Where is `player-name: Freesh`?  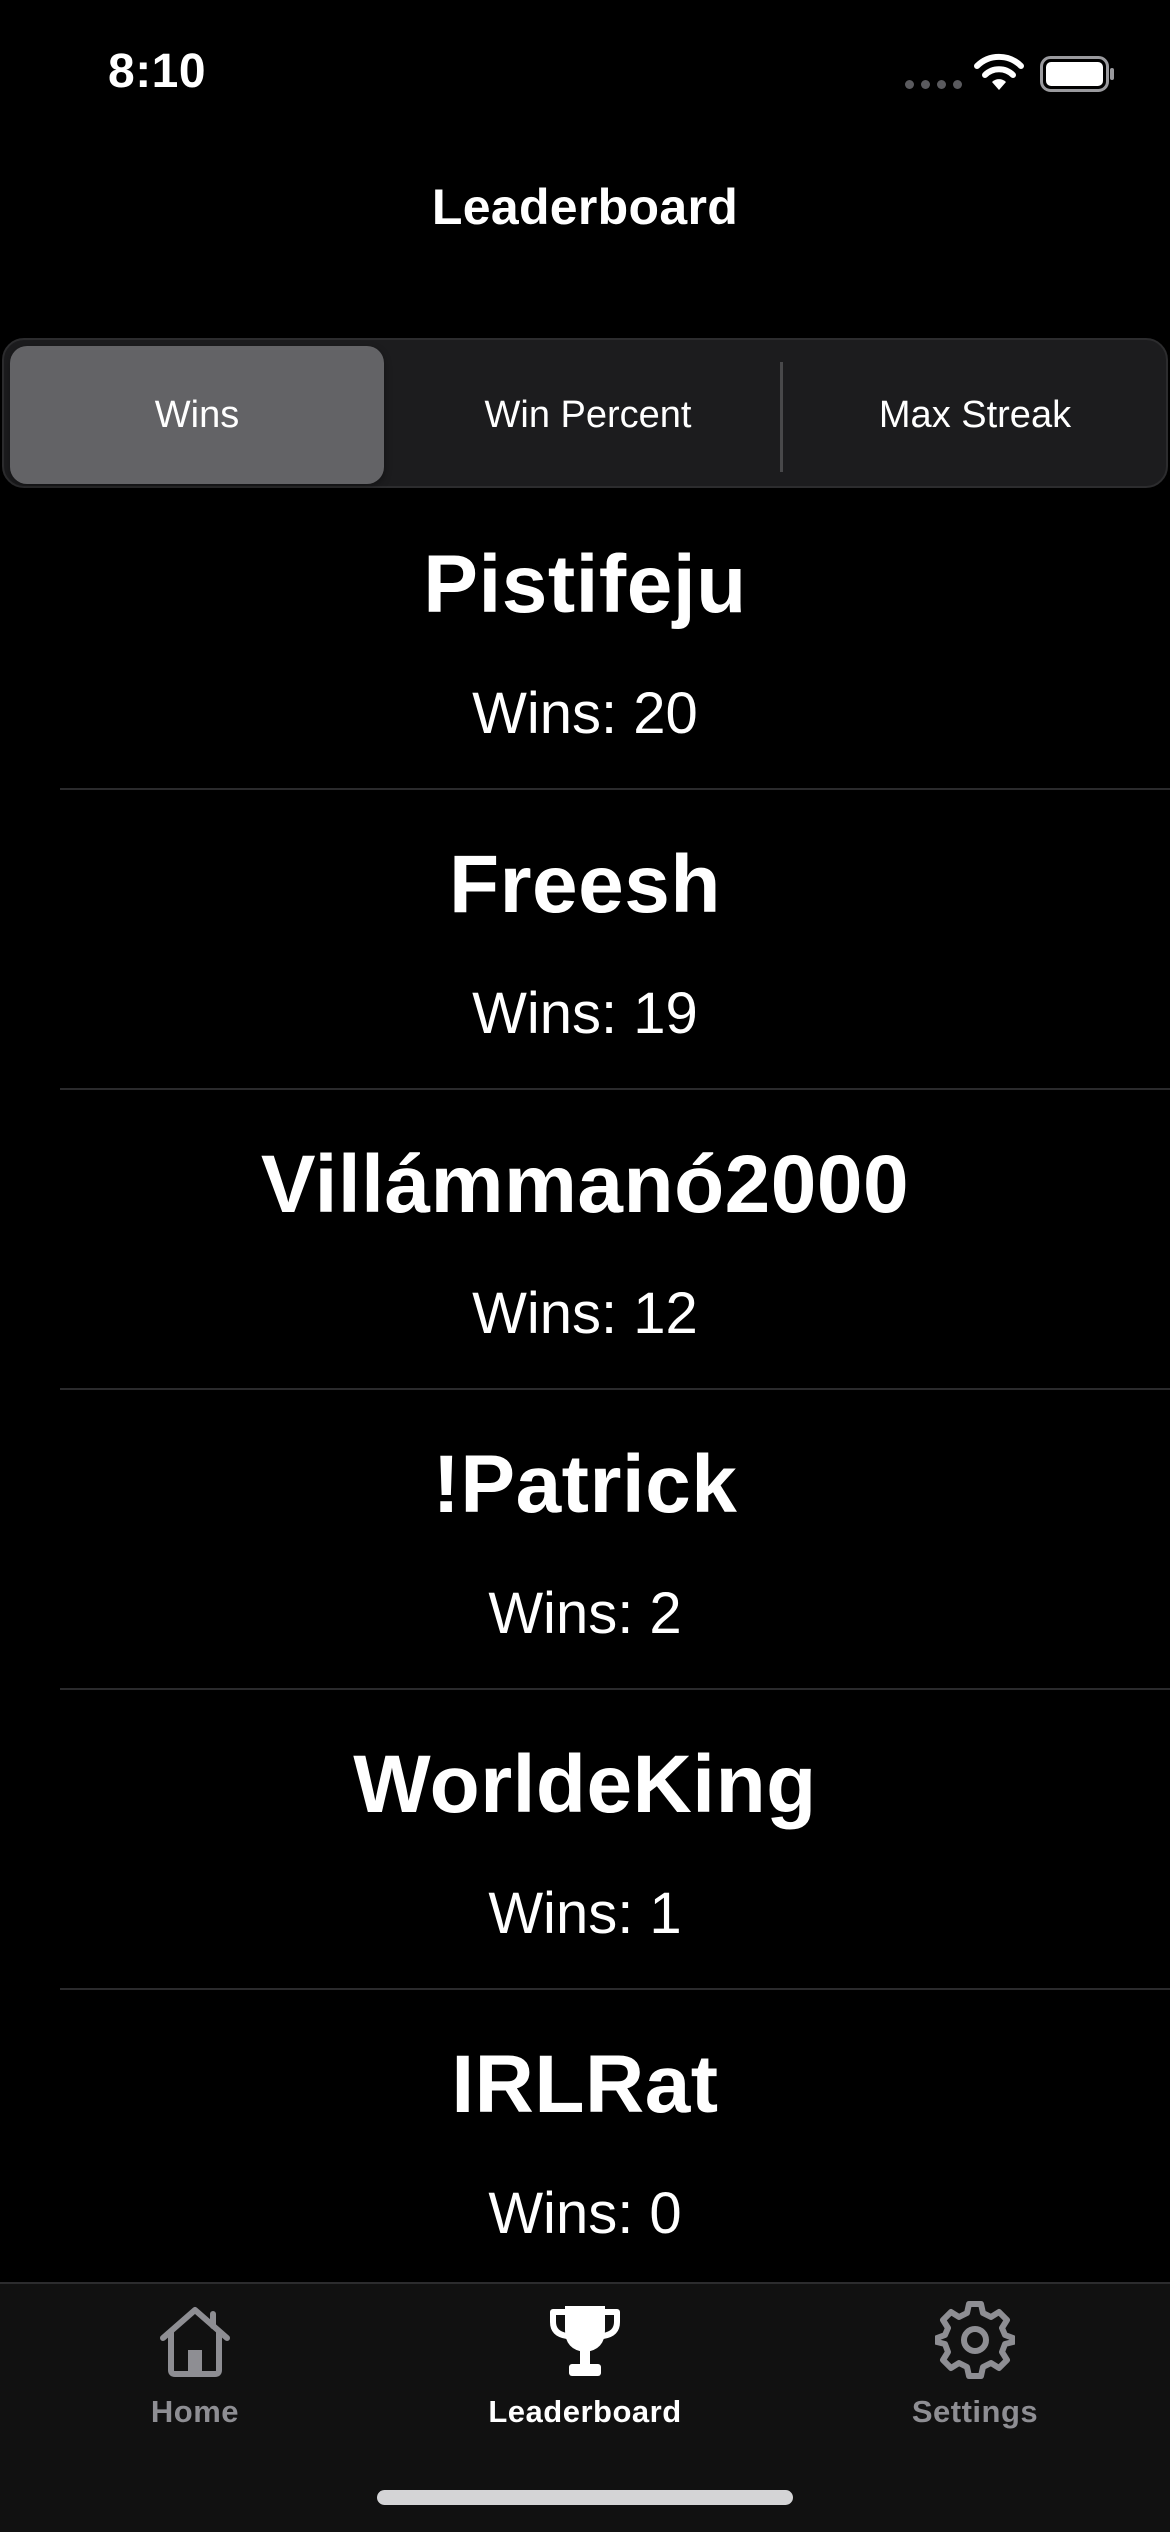 player-name: Freesh is located at coordinates (585, 884).